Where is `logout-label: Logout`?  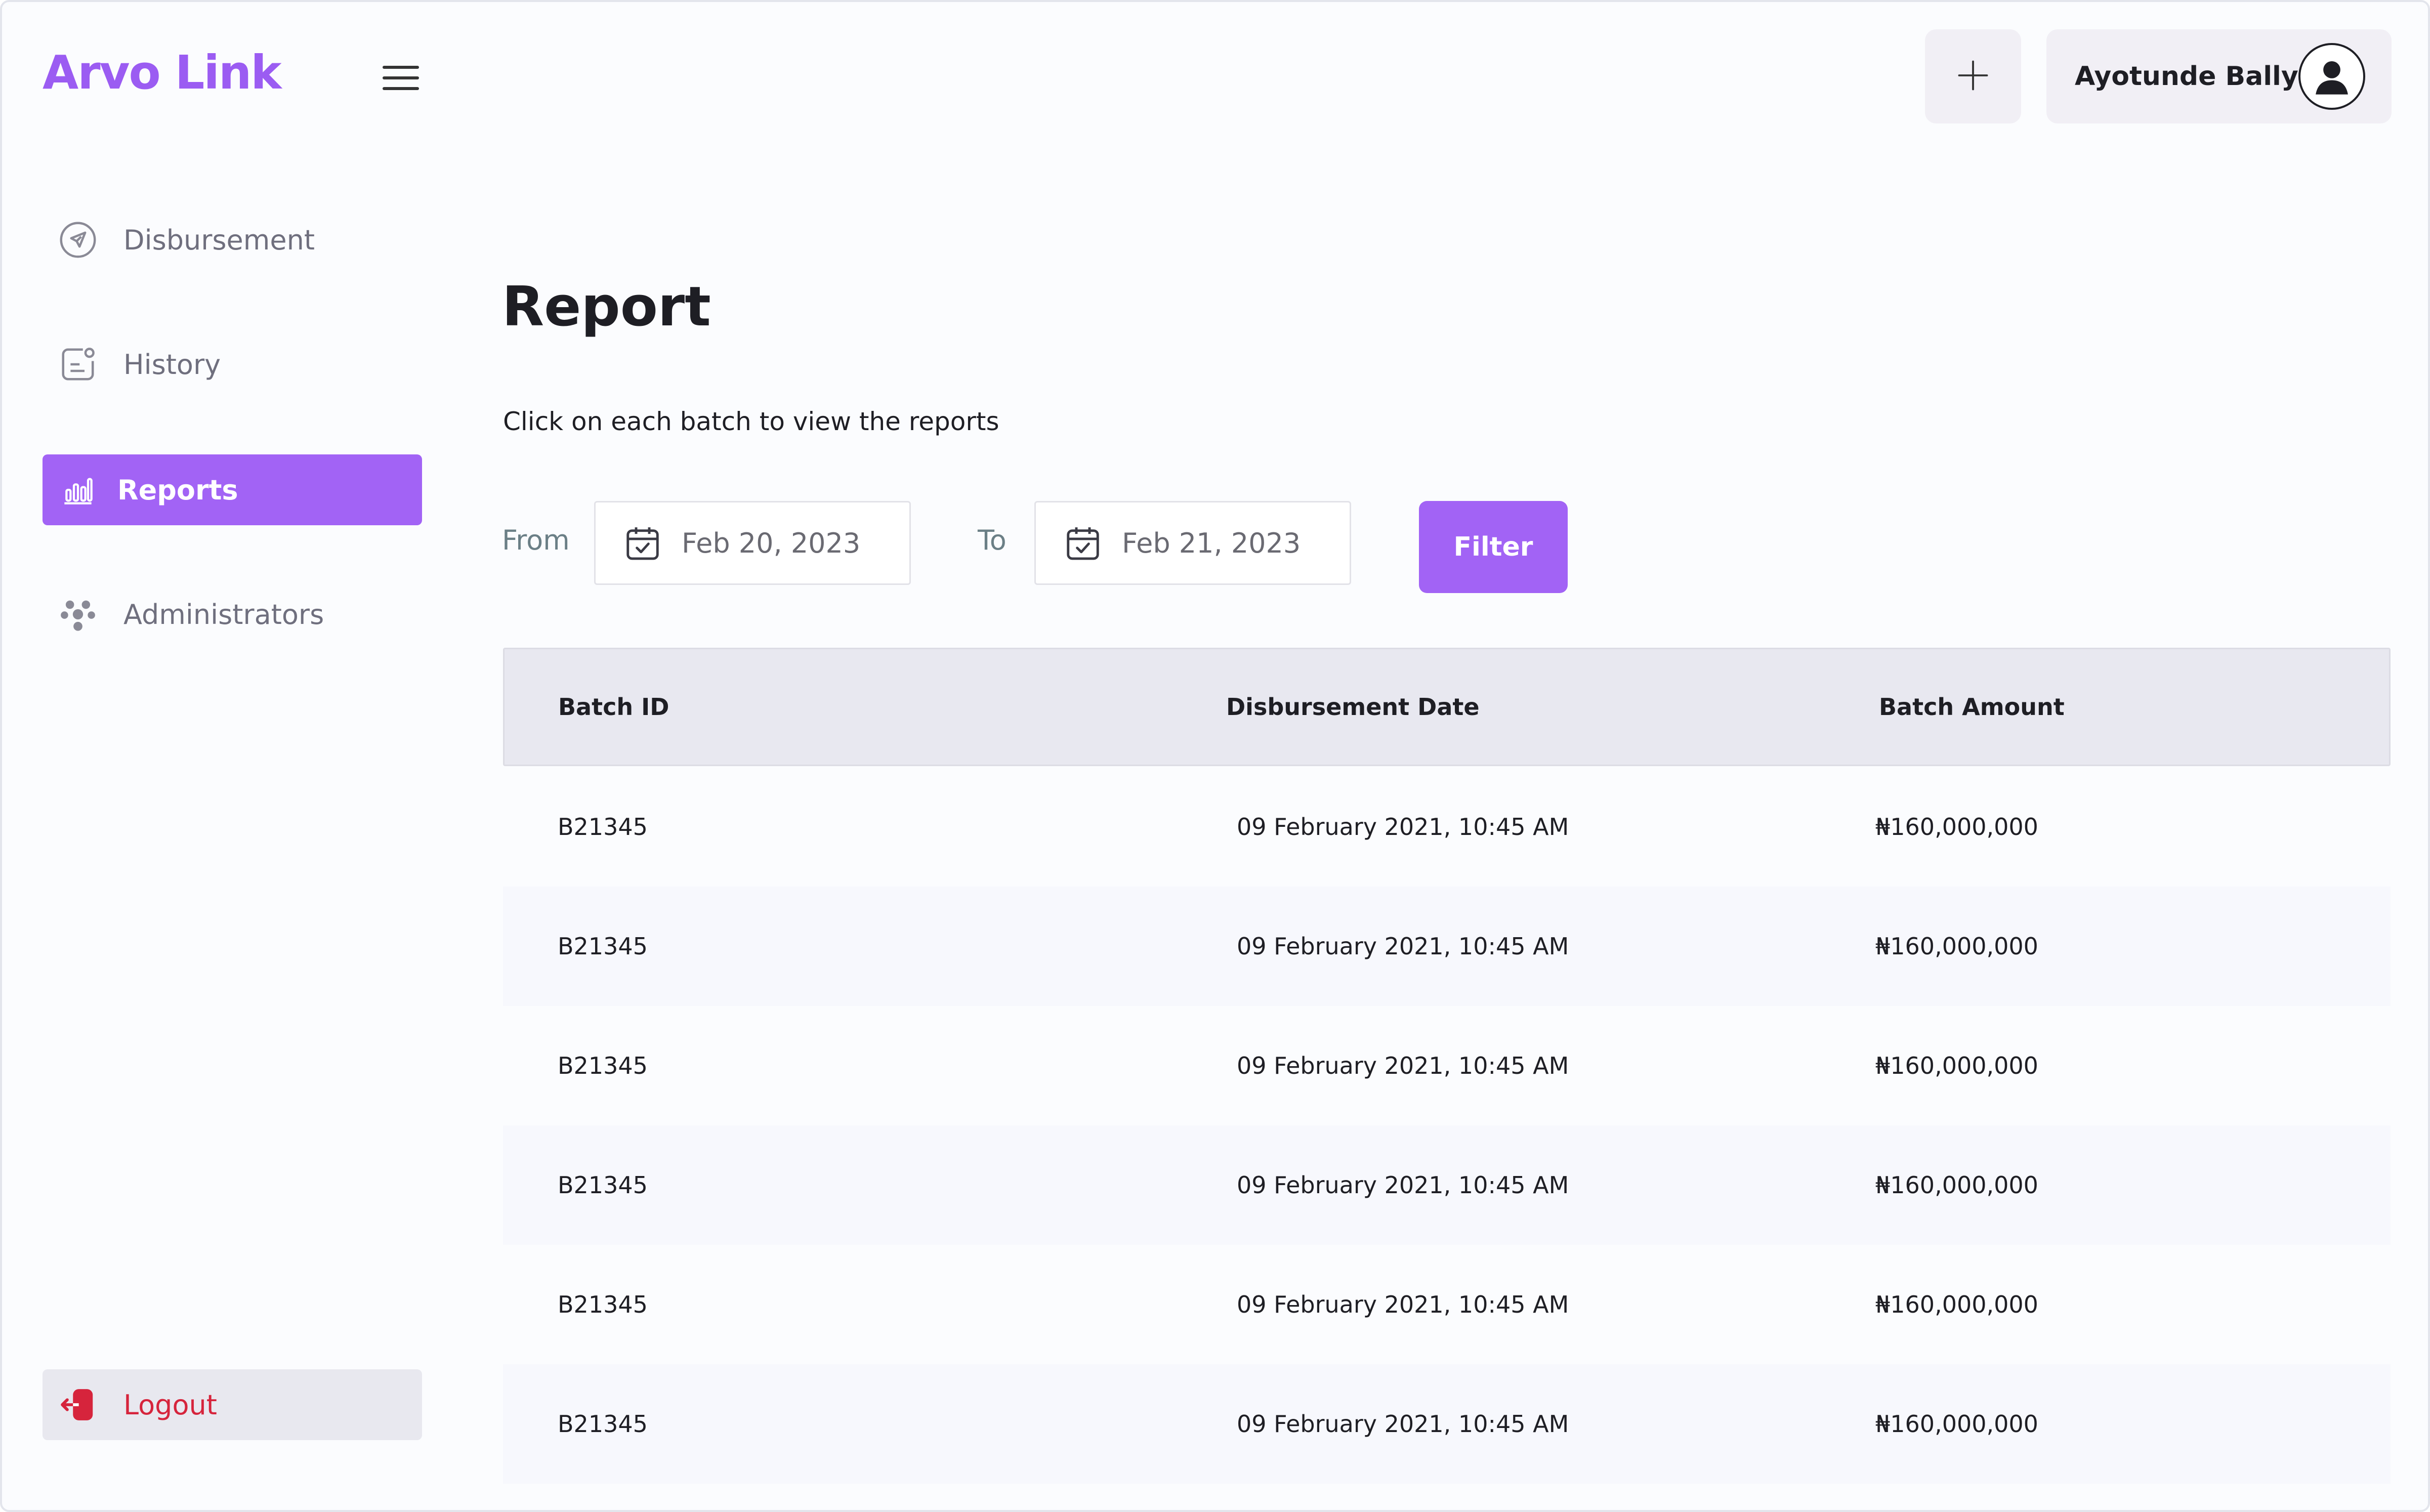 logout-label: Logout is located at coordinates (170, 1405).